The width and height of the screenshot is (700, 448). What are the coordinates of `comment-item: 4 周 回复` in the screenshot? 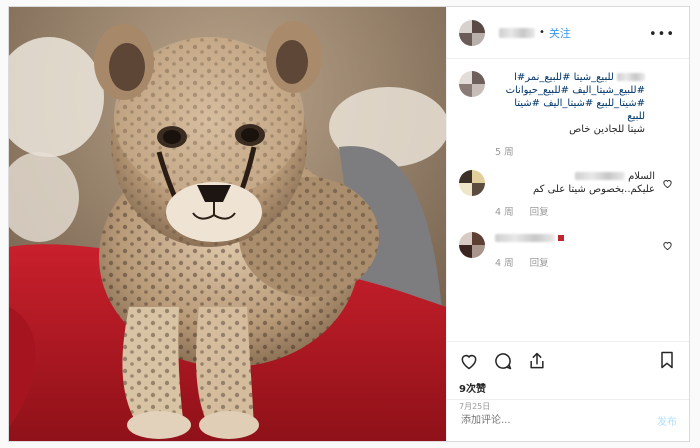 It's located at (568, 250).